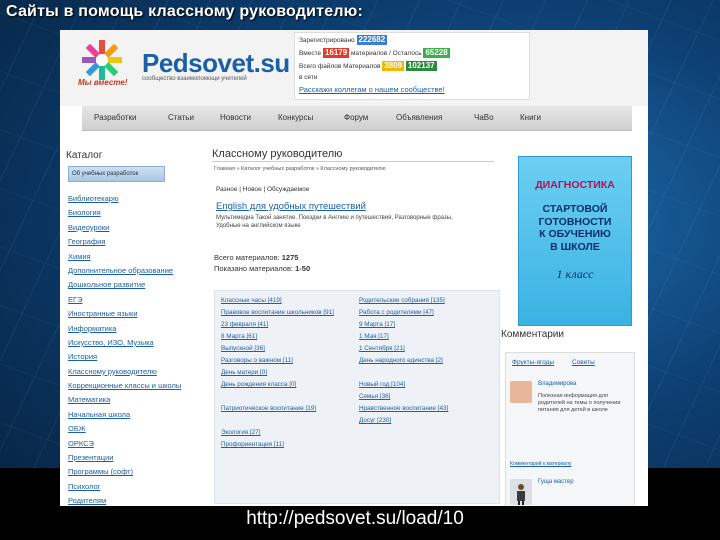  I want to click on share-link: Расскажи коллегам о нашем сообществе!, so click(372, 89).